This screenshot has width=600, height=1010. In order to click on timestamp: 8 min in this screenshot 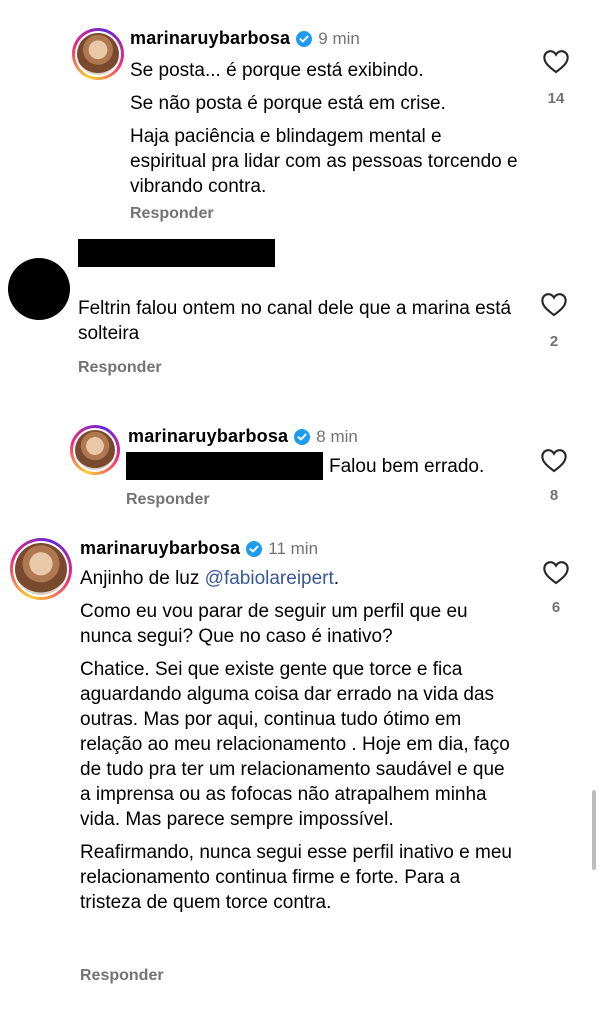, I will do `click(337, 436)`.